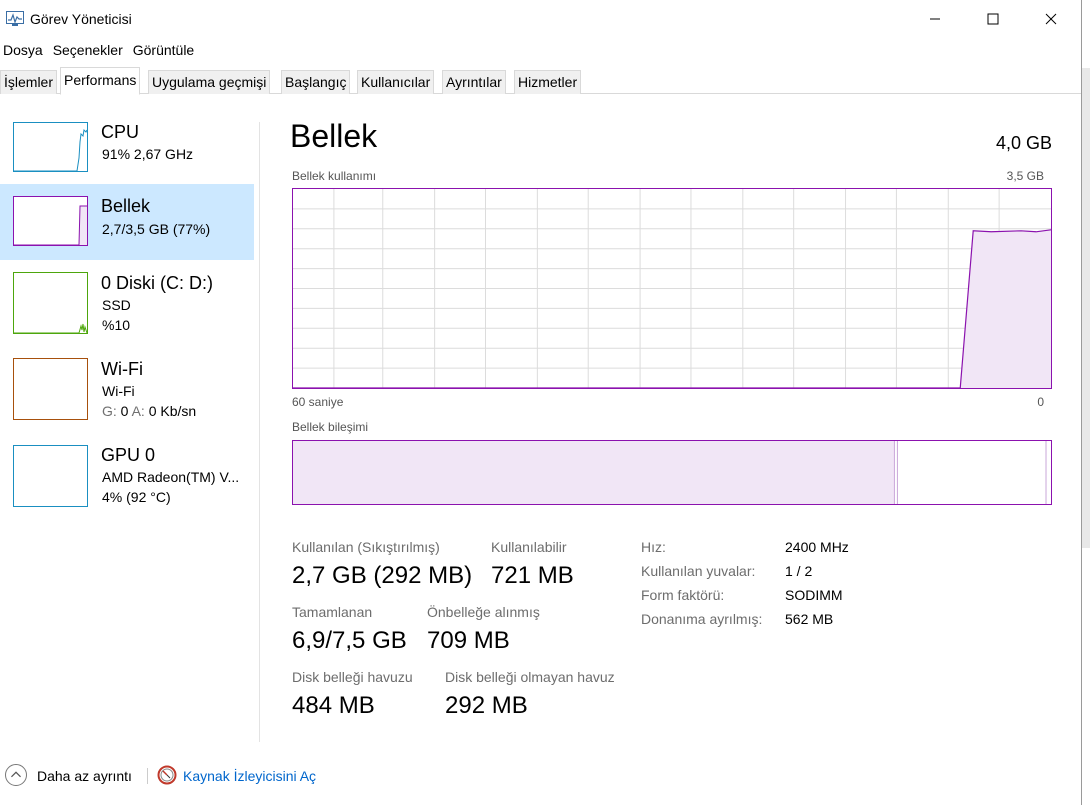  What do you see at coordinates (167, 775) in the screenshot?
I see `resource-monitor-icon` at bounding box center [167, 775].